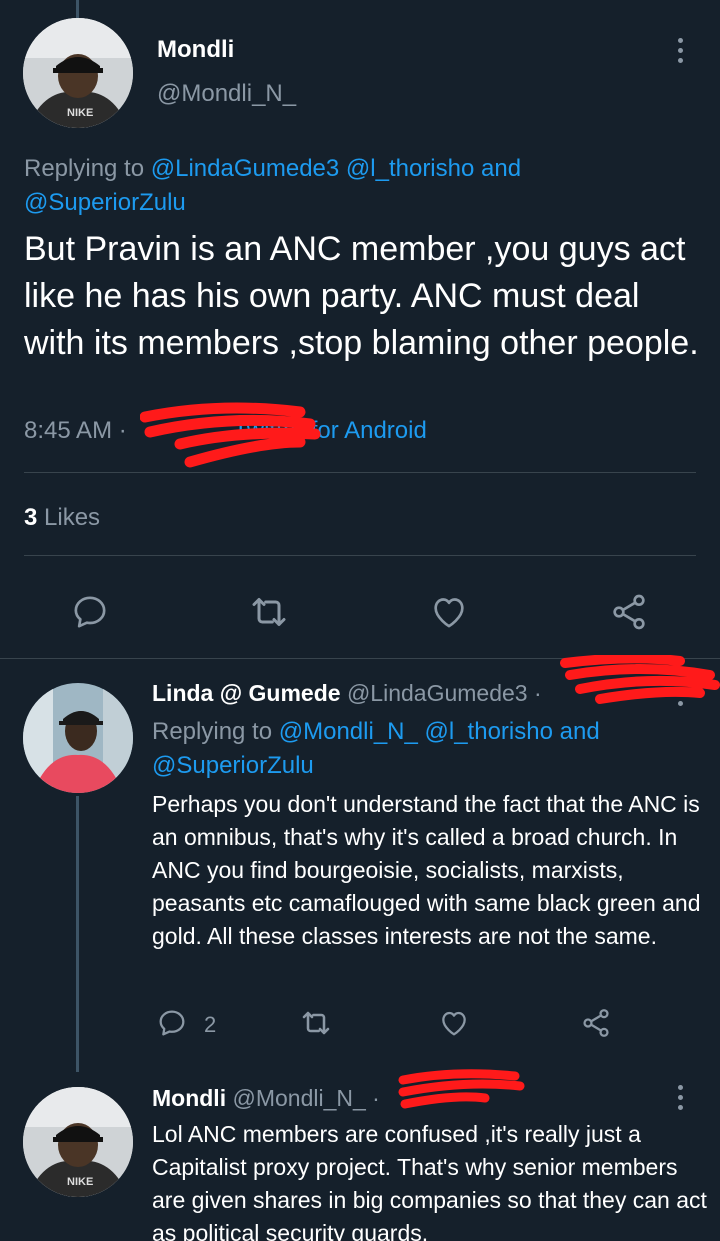  I want to click on thread-line-top, so click(77, 9).